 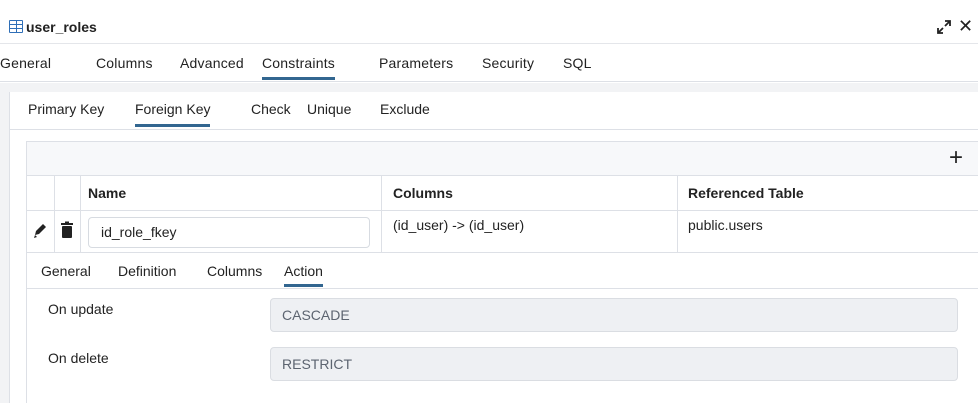 I want to click on tab-sql: SQL, so click(x=577, y=63).